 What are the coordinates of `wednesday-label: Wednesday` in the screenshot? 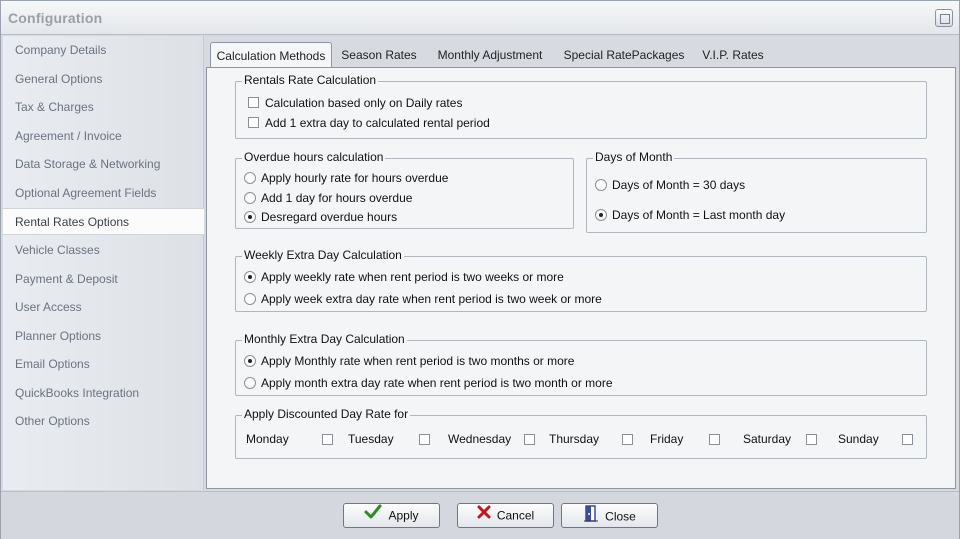 It's located at (480, 439).